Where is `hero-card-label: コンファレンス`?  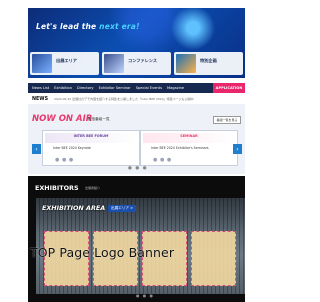 hero-card-label: コンファレンス is located at coordinates (143, 60).